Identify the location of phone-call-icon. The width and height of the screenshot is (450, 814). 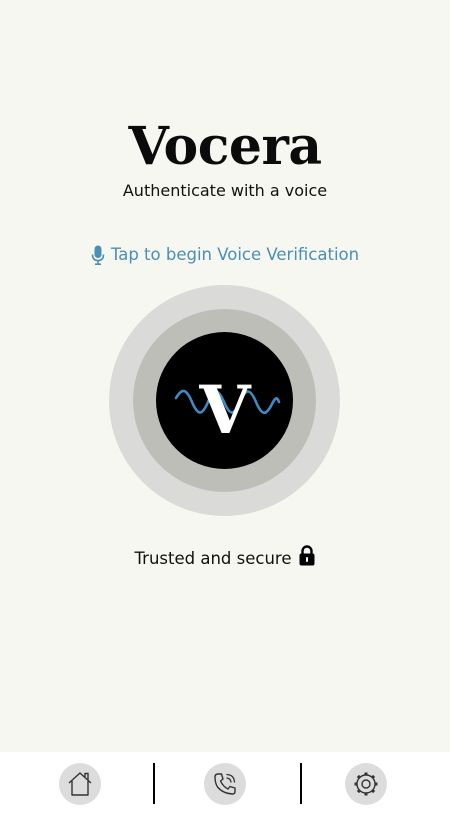
(225, 784).